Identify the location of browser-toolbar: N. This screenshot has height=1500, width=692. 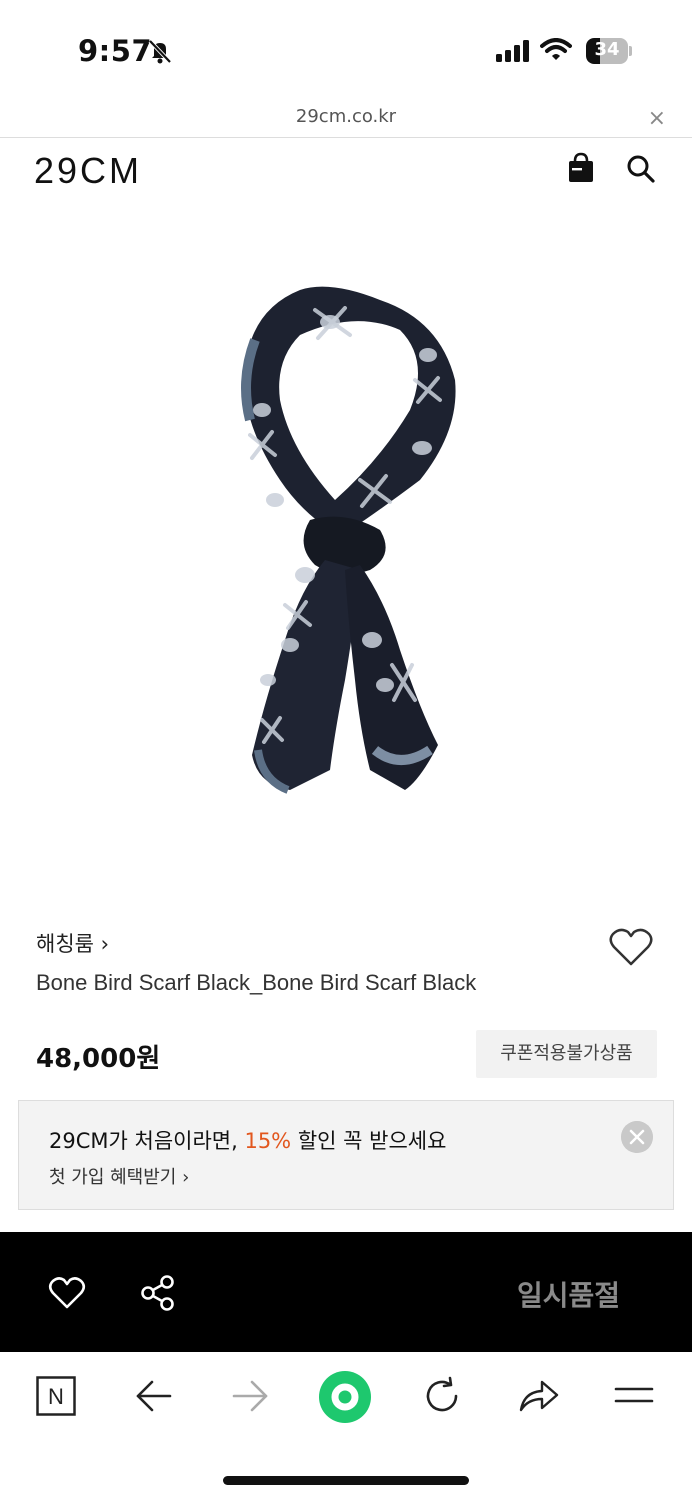
(346, 1402).